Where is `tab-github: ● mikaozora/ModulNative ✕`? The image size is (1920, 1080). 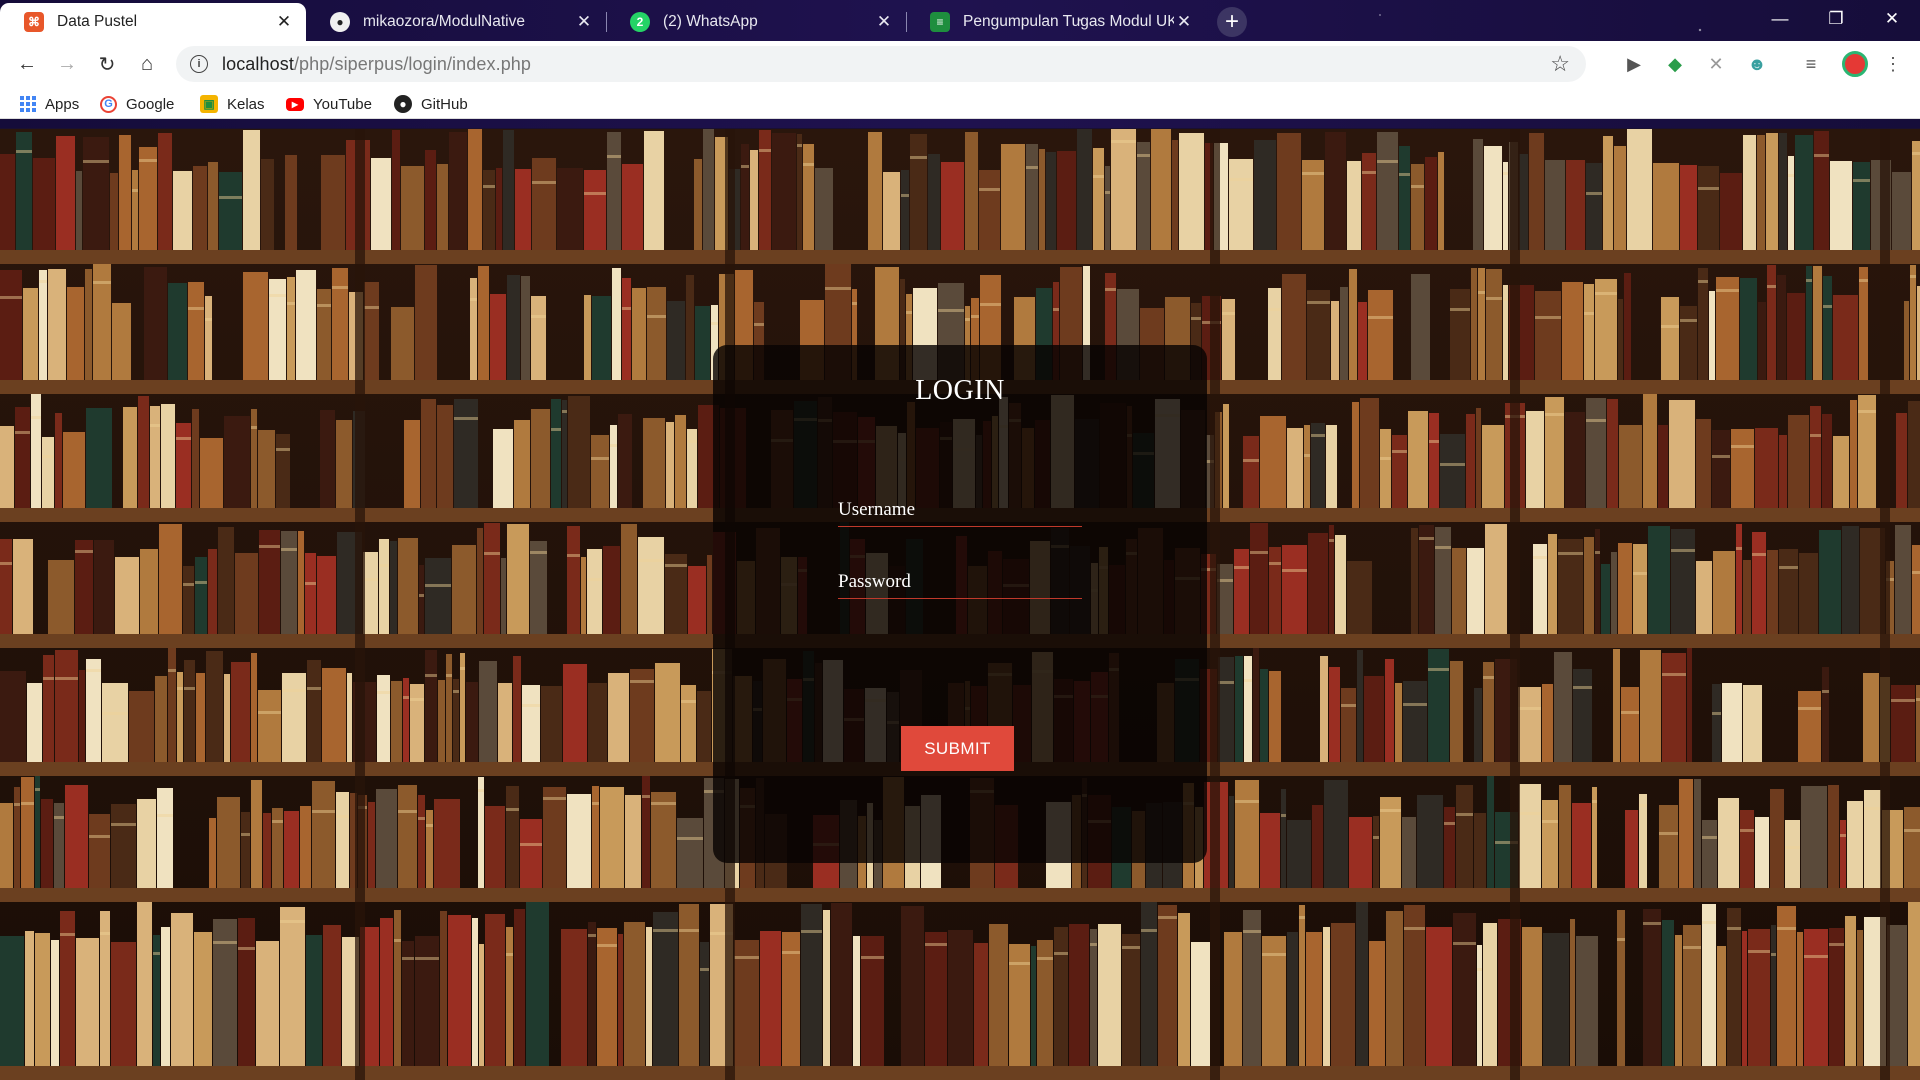
tab-github: ● mikaozora/ModulNative ✕ is located at coordinates (456, 22).